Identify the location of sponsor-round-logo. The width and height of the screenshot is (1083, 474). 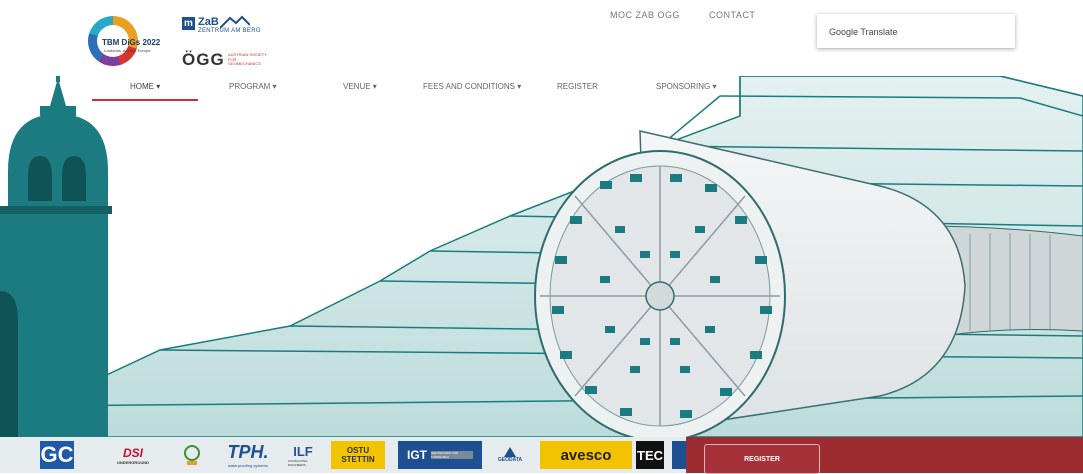
(192, 455).